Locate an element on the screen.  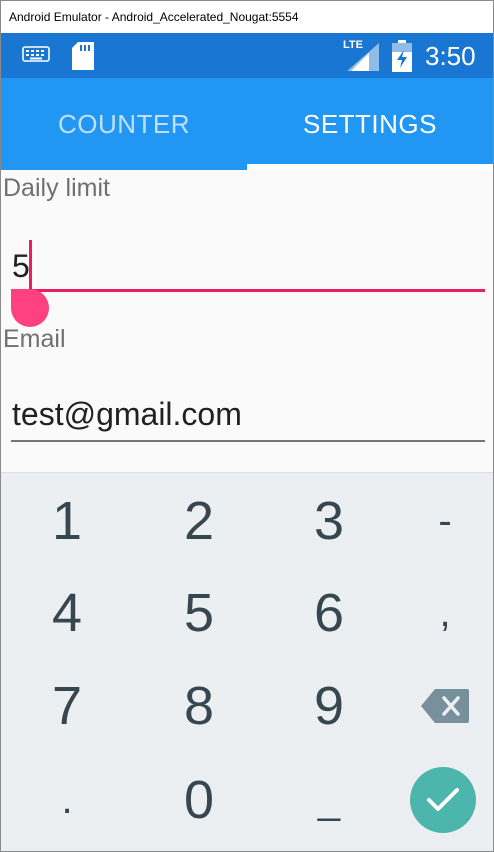
tab-bar: COUNTER SETTINGS is located at coordinates (247, 124).